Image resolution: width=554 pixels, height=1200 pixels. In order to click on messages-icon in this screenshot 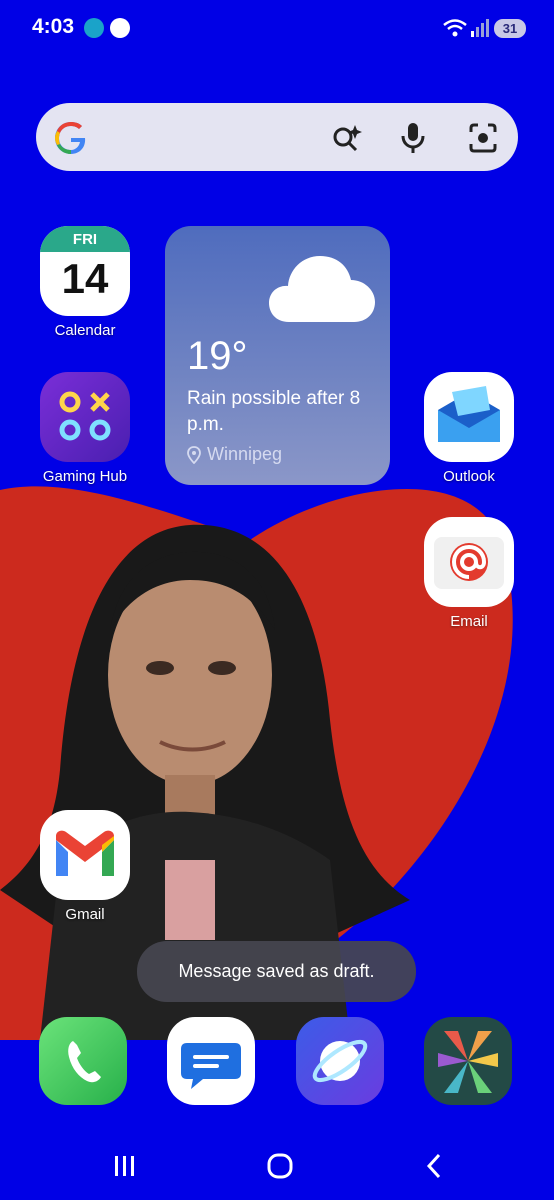, I will do `click(211, 1061)`.